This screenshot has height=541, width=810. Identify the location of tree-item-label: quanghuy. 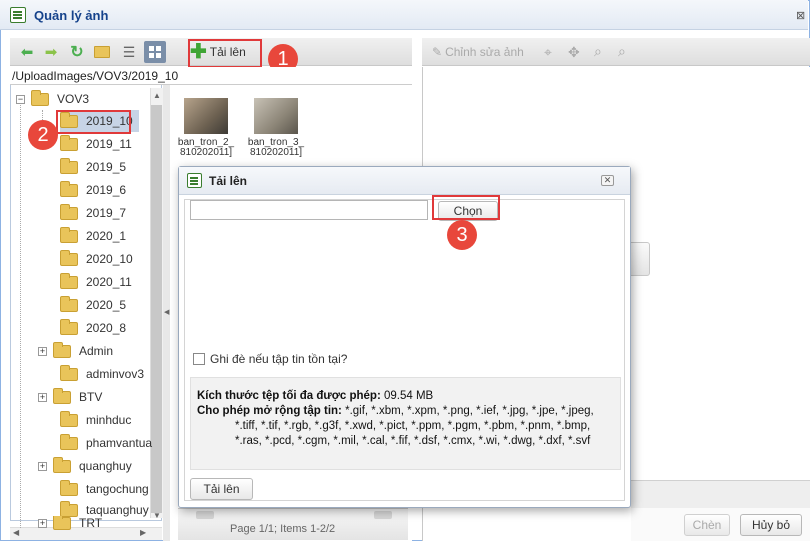
(105, 466).